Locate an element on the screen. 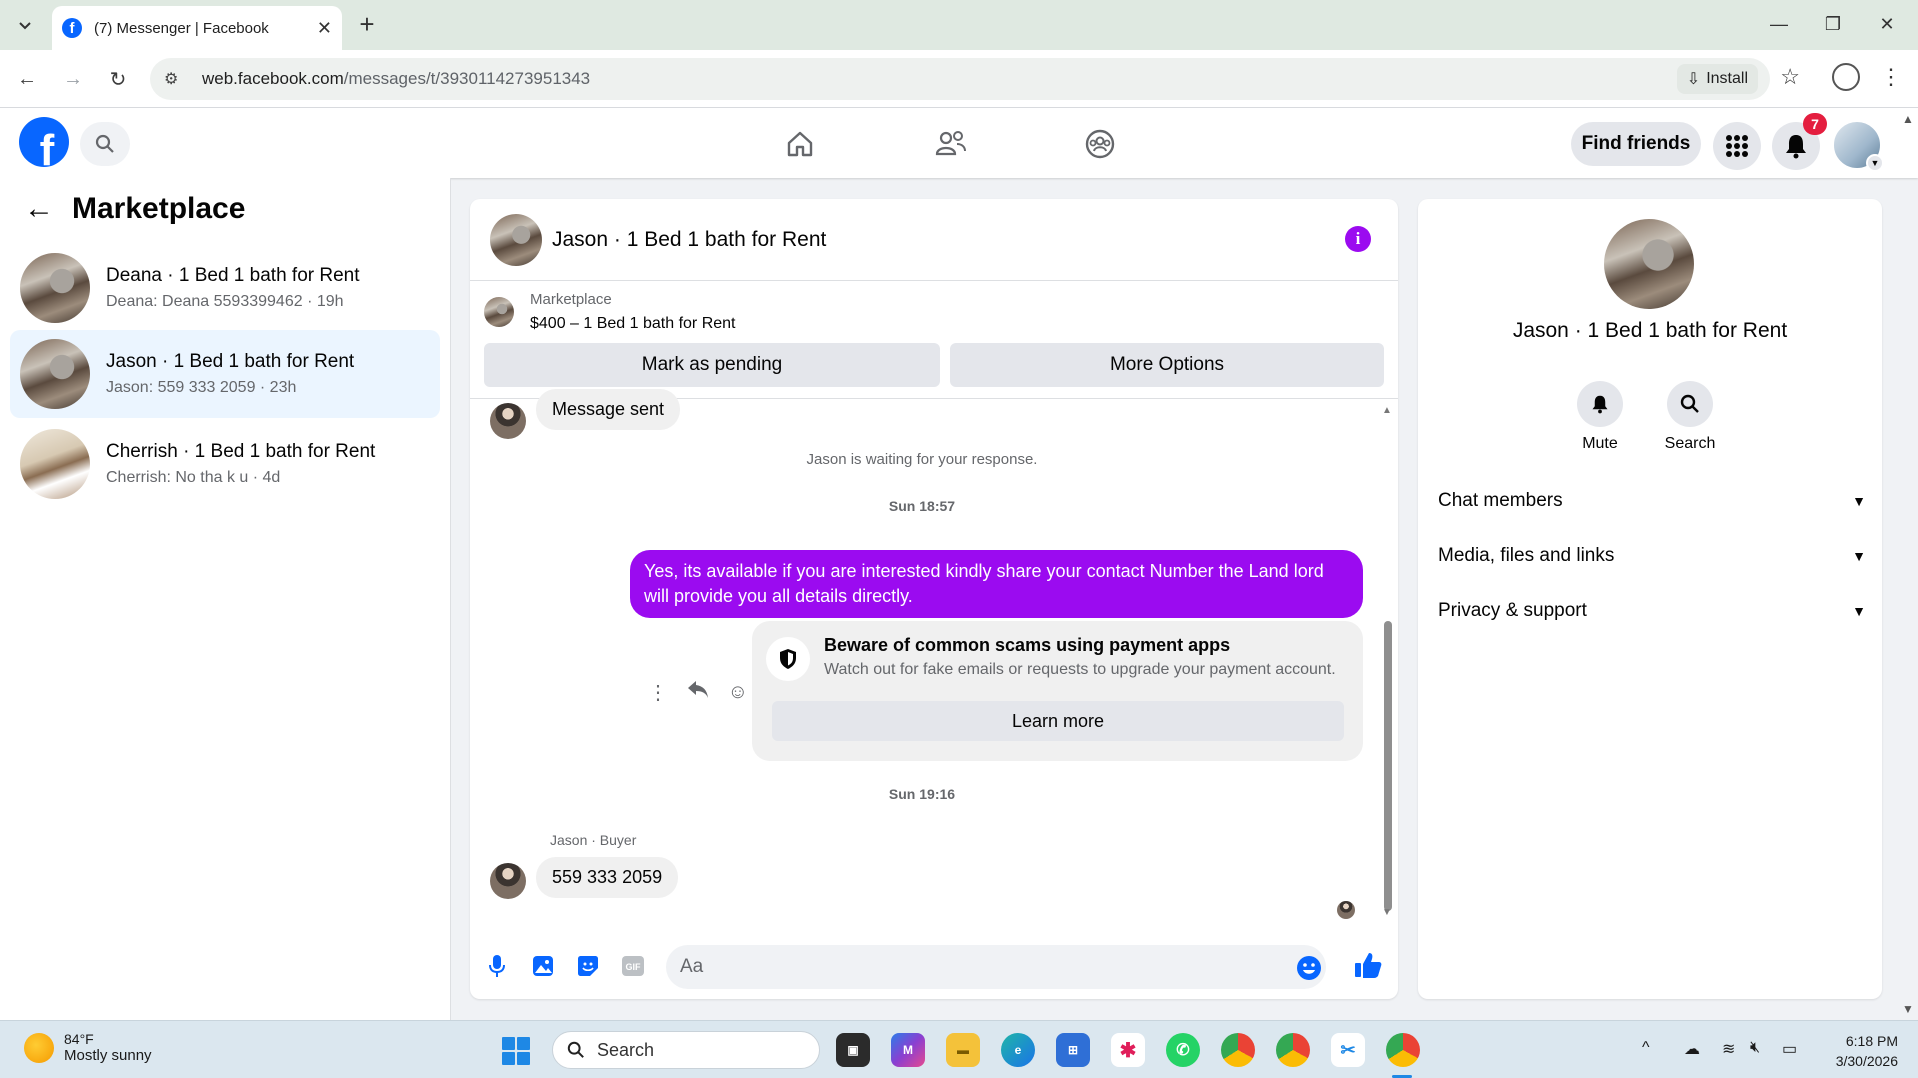  microphone-icon is located at coordinates (497, 966).